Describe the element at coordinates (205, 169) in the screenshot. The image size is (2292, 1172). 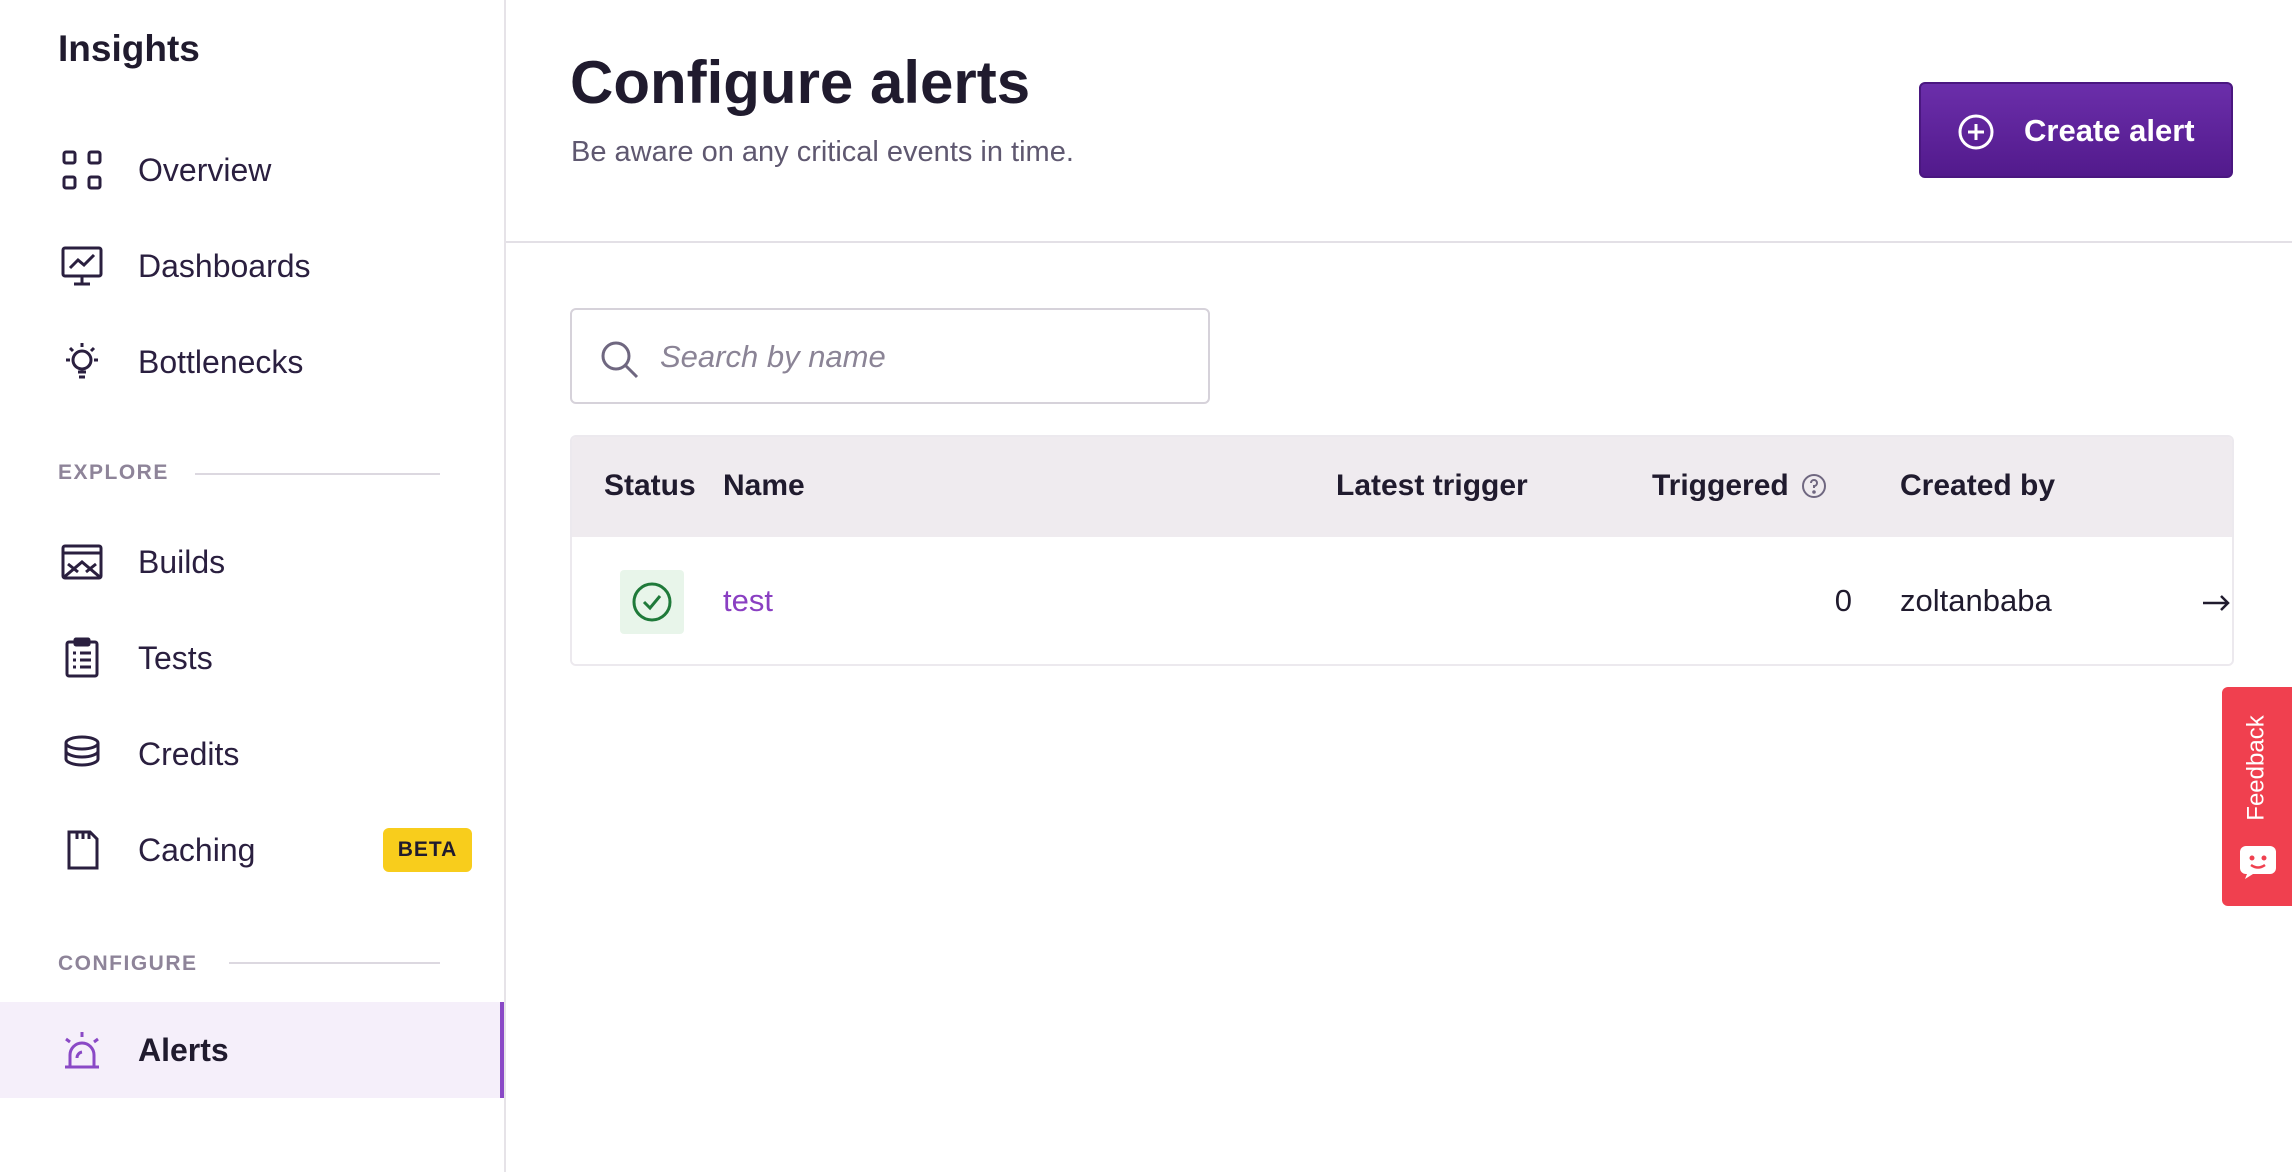
I see `sidebar-item-label: Overview` at that location.